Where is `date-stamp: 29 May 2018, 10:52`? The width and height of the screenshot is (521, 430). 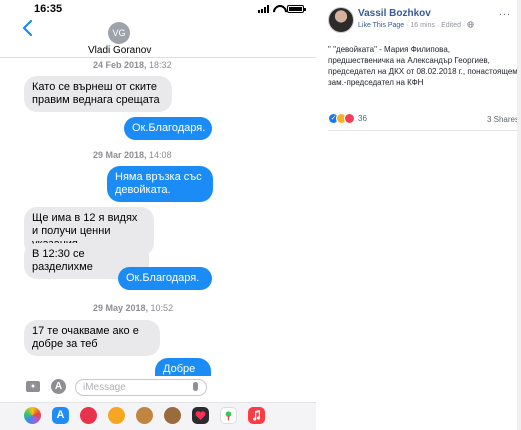 date-stamp: 29 May 2018, 10:52 is located at coordinates (133, 308).